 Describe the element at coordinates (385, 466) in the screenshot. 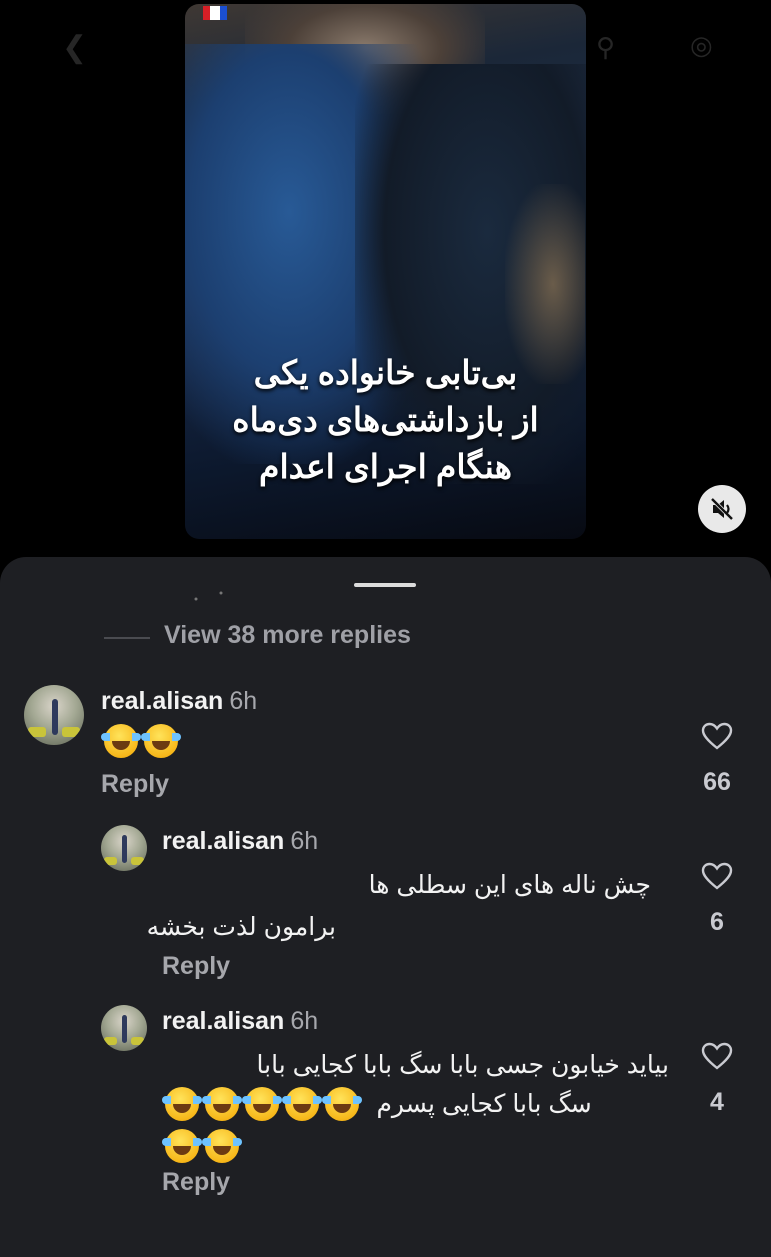

I see `caption-line: هنگام اجرای اعدام` at that location.